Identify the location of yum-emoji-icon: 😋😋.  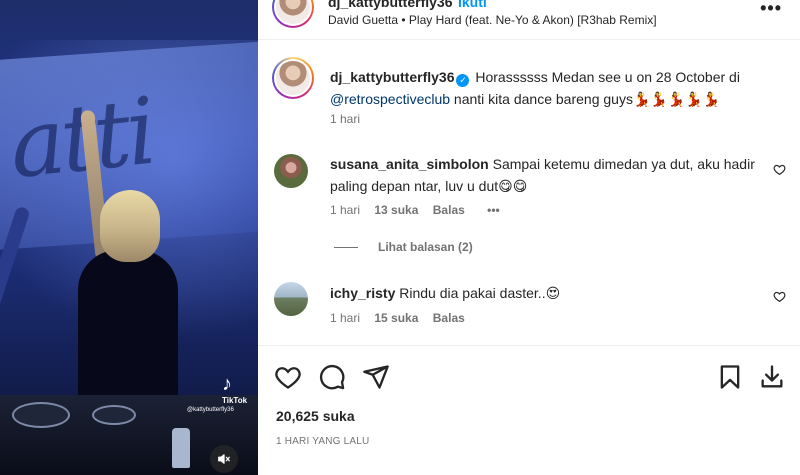
(513, 186).